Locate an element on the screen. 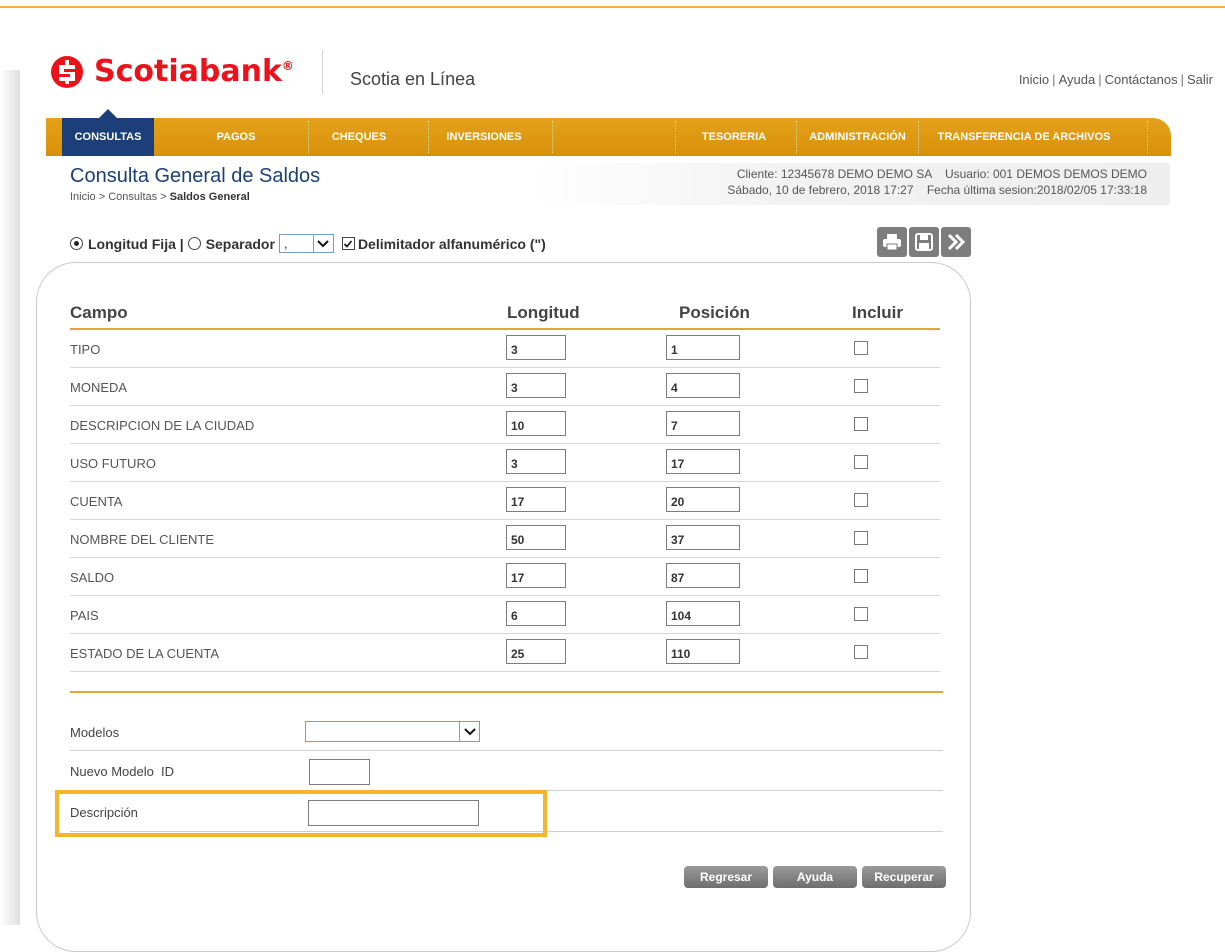  field-name: SALDO is located at coordinates (92, 577).